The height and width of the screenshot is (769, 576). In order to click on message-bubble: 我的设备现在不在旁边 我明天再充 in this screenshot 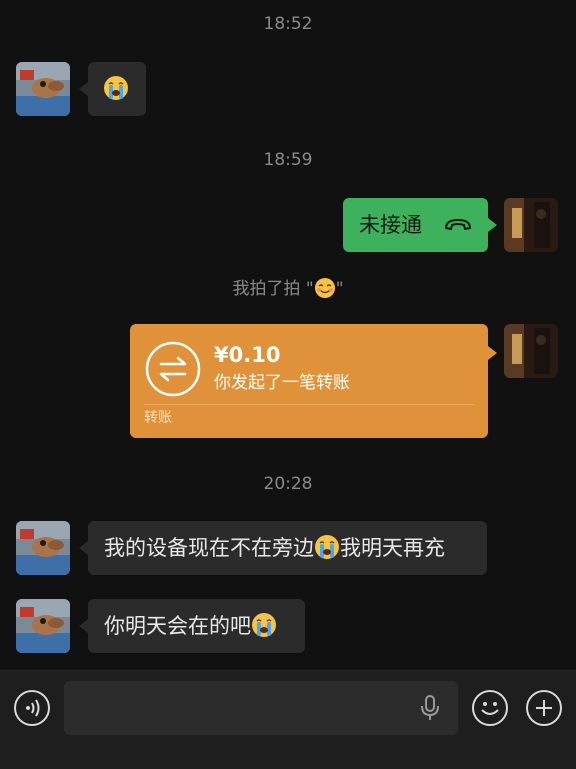, I will do `click(283, 548)`.